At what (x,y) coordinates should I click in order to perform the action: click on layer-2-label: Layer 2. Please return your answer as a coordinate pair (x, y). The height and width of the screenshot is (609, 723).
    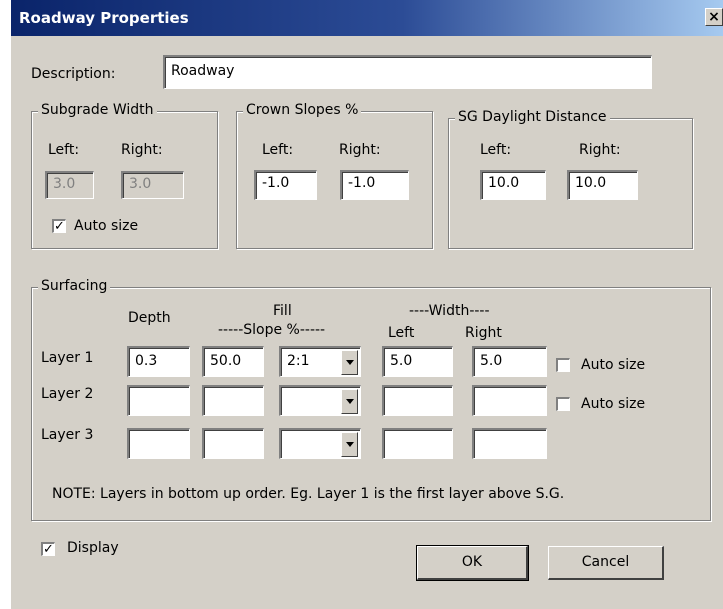
    Looking at the image, I should click on (67, 394).